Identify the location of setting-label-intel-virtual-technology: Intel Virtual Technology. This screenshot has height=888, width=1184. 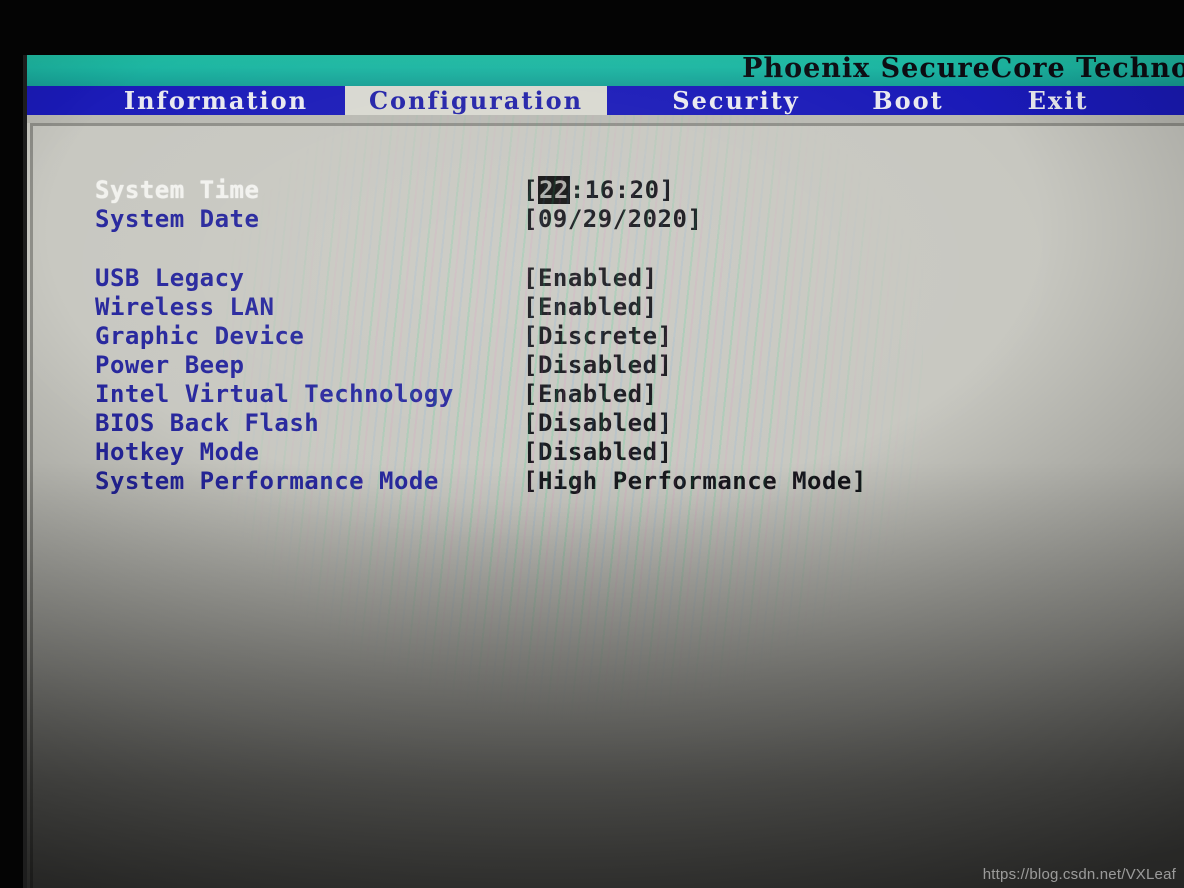
(274, 394).